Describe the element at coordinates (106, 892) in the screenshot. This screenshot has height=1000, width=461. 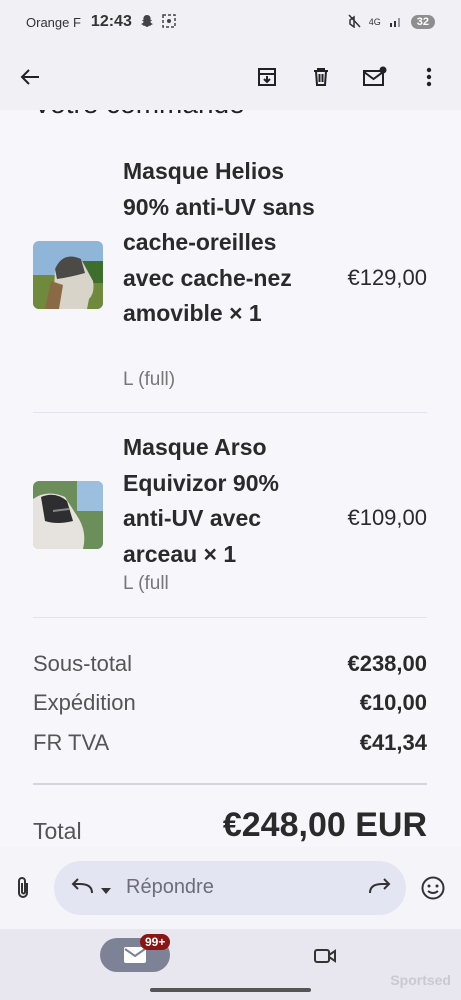
I see `chevron-down-icon` at that location.